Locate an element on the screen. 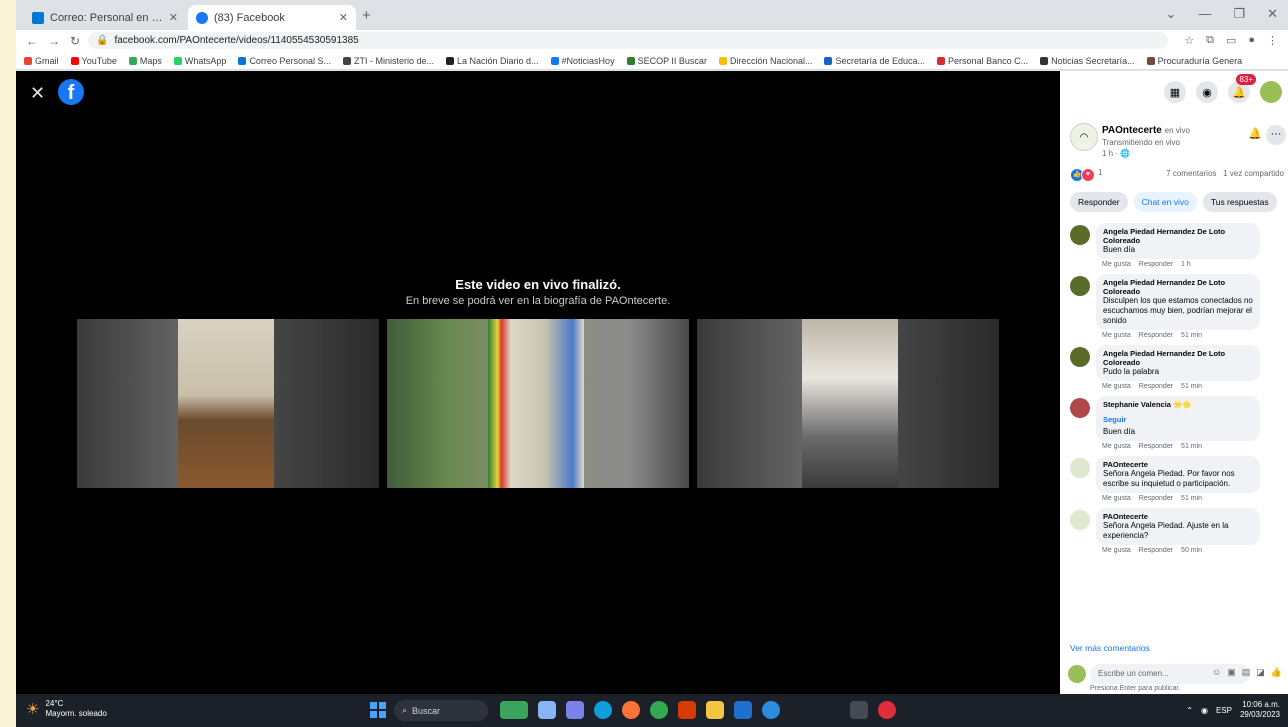  view-more-comments-link: Ver más comentarios is located at coordinates (1110, 648).